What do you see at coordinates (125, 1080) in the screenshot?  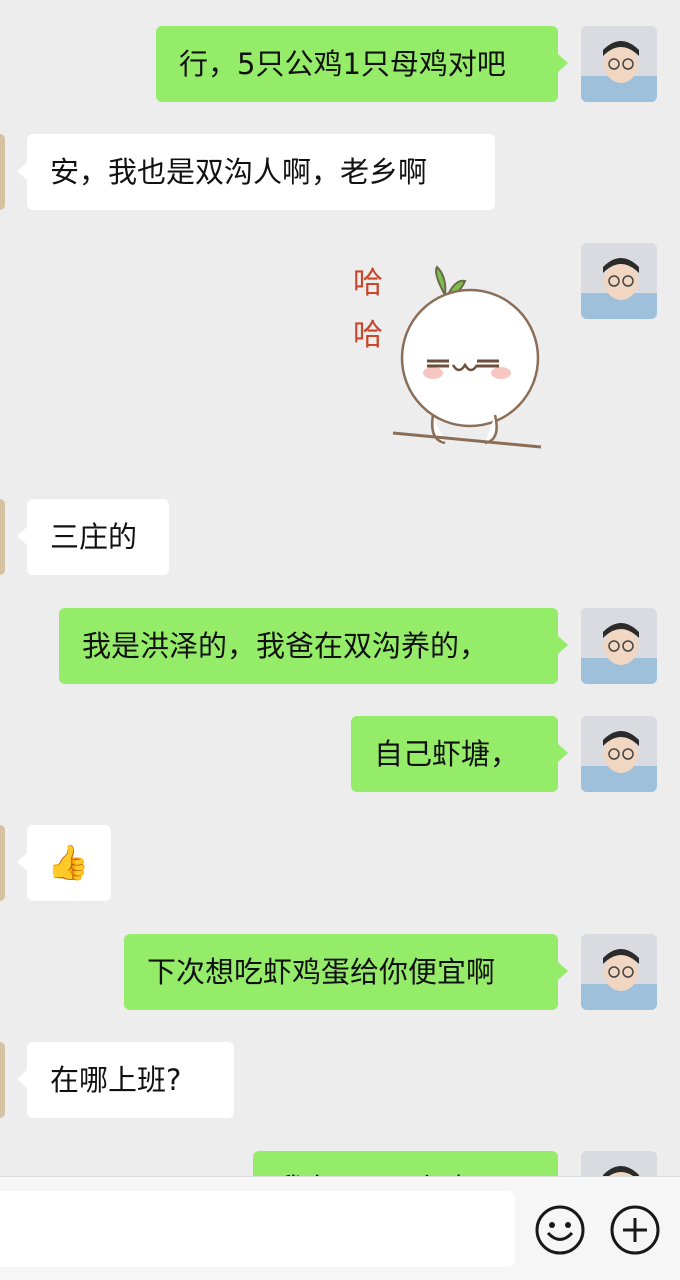 I see `message-bubble-incoming: 在哪上班?` at bounding box center [125, 1080].